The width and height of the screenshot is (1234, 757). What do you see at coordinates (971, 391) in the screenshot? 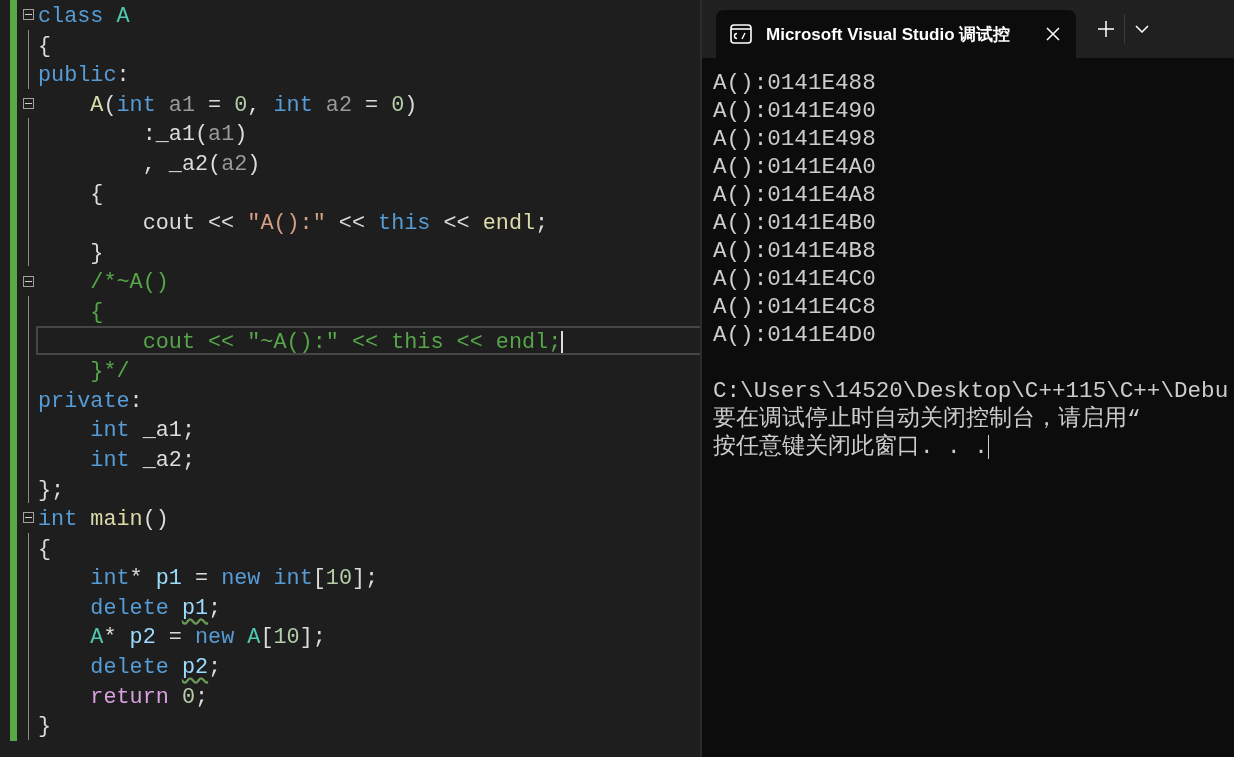
I see `console-message-line: C:\Users\14520\Desktop\C++115\C++\Debu` at bounding box center [971, 391].